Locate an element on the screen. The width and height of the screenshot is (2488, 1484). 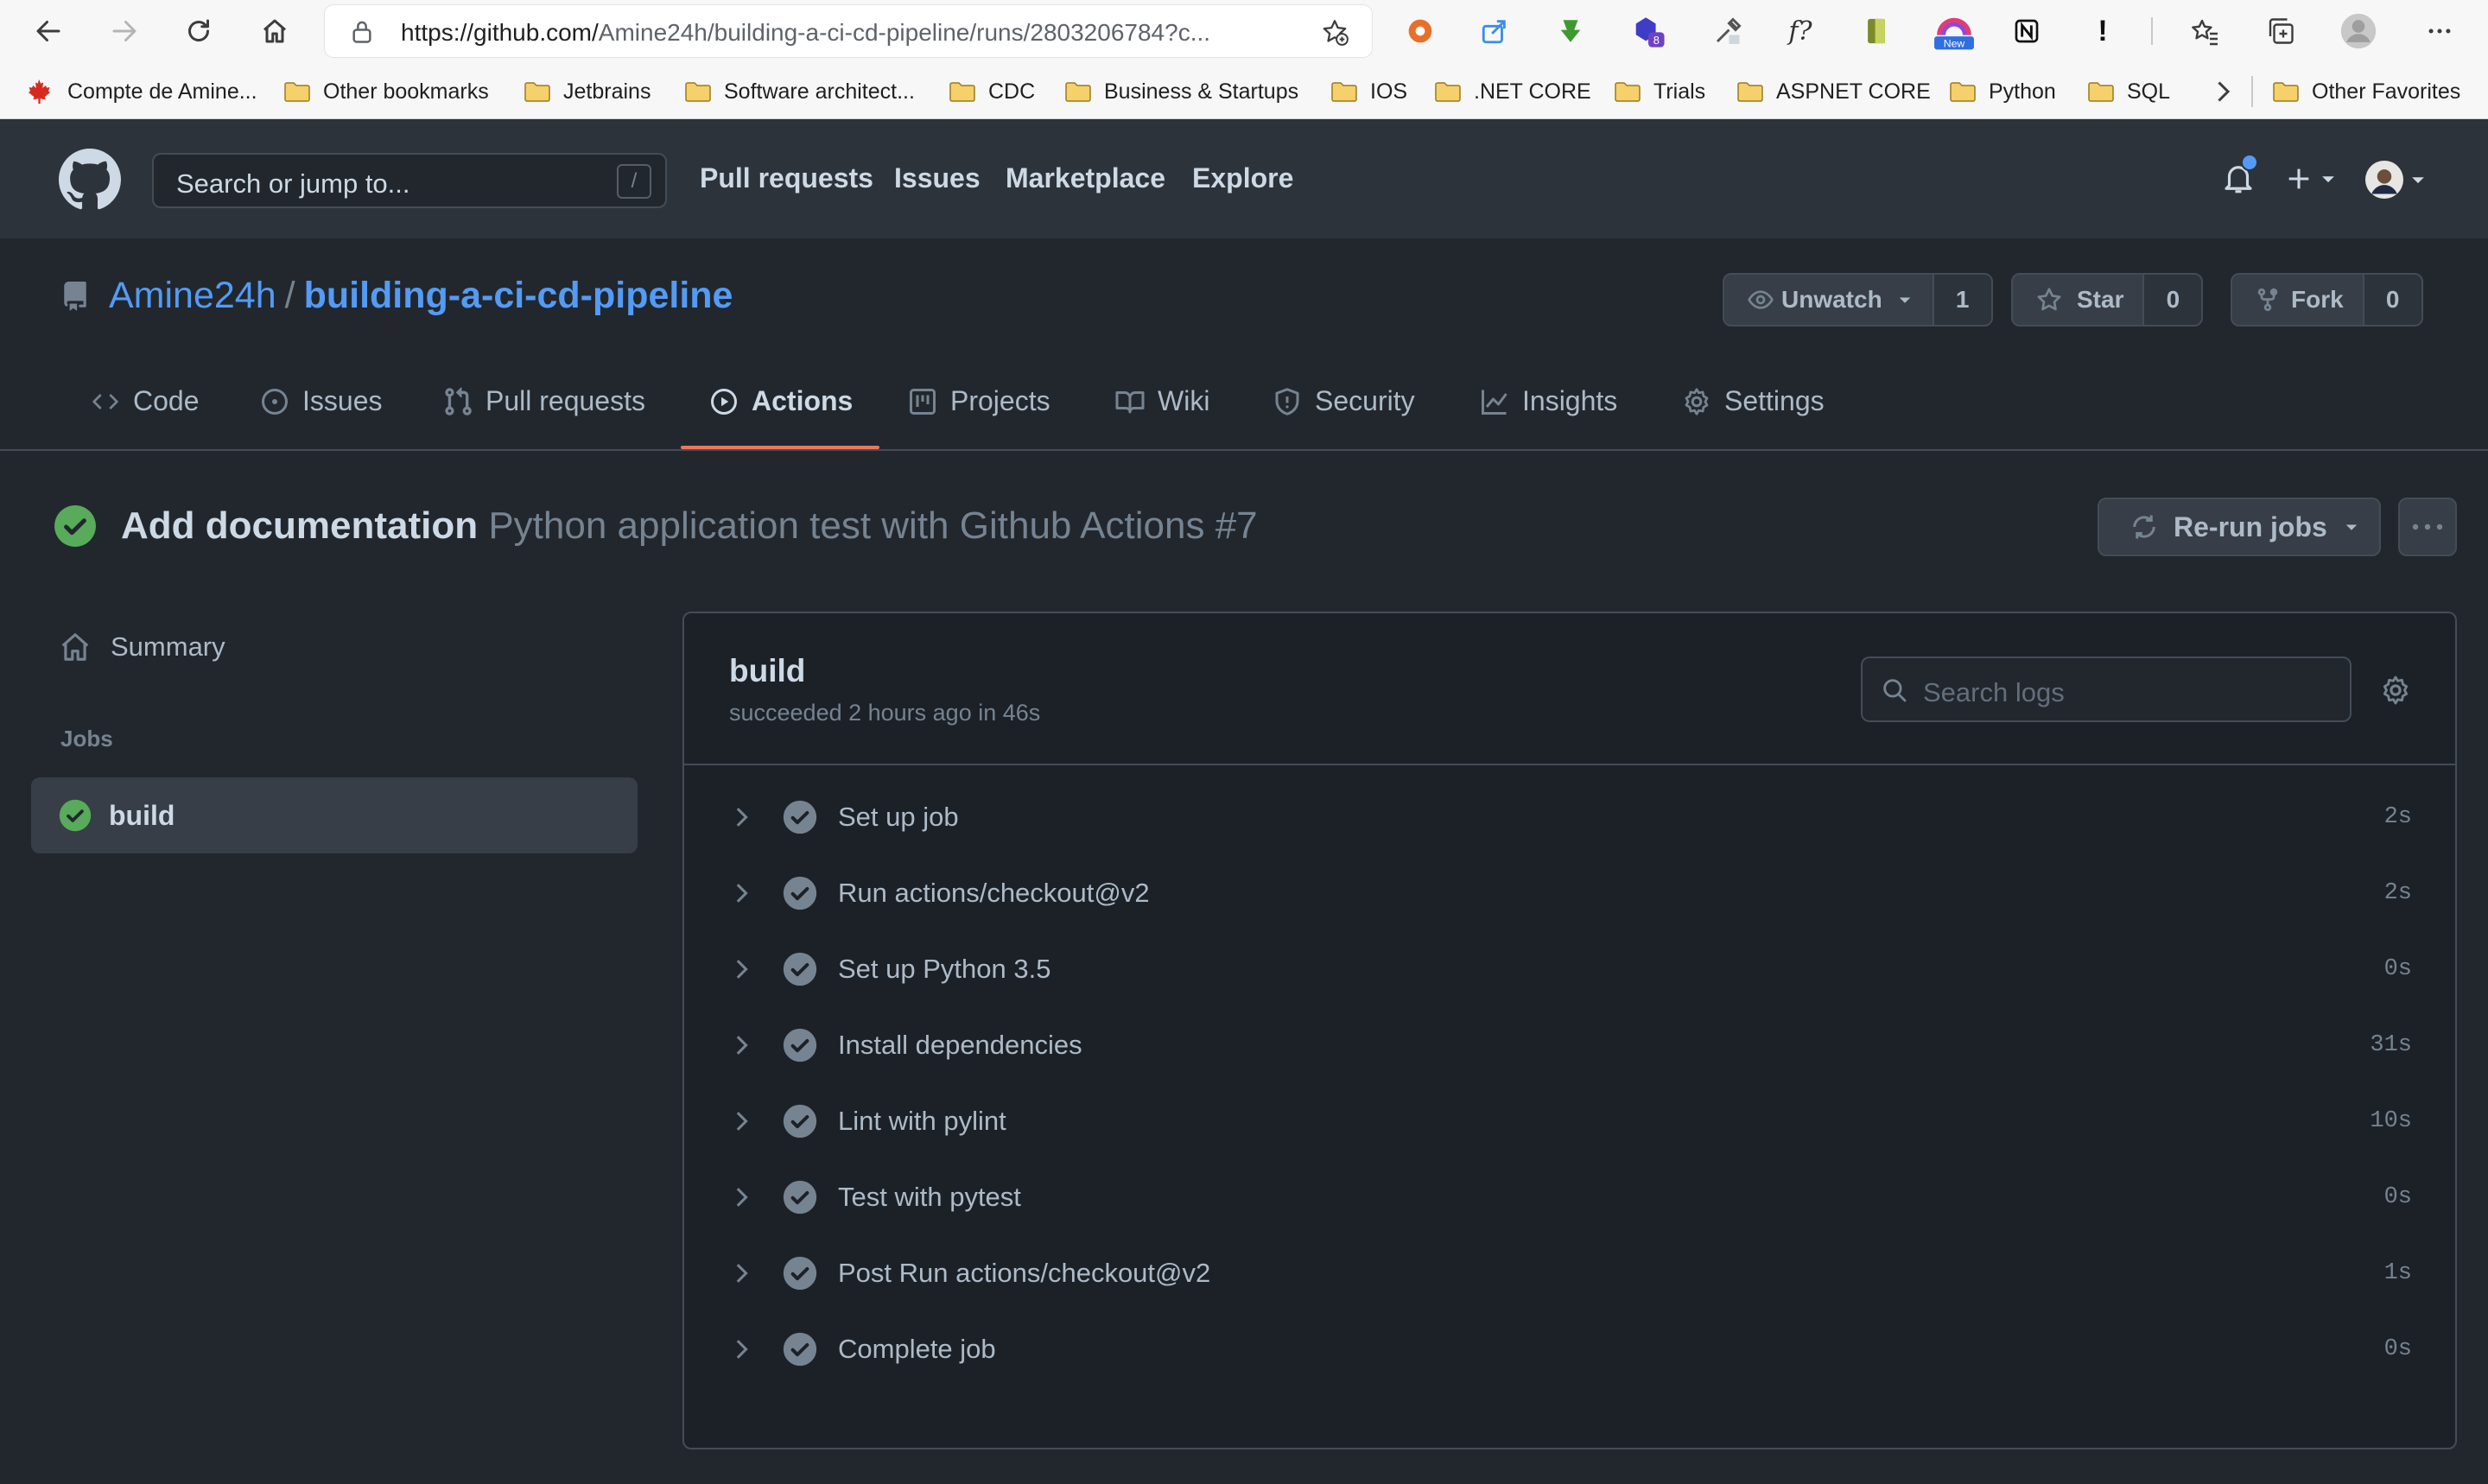
exclamation-icon: ! is located at coordinates (2102, 31).